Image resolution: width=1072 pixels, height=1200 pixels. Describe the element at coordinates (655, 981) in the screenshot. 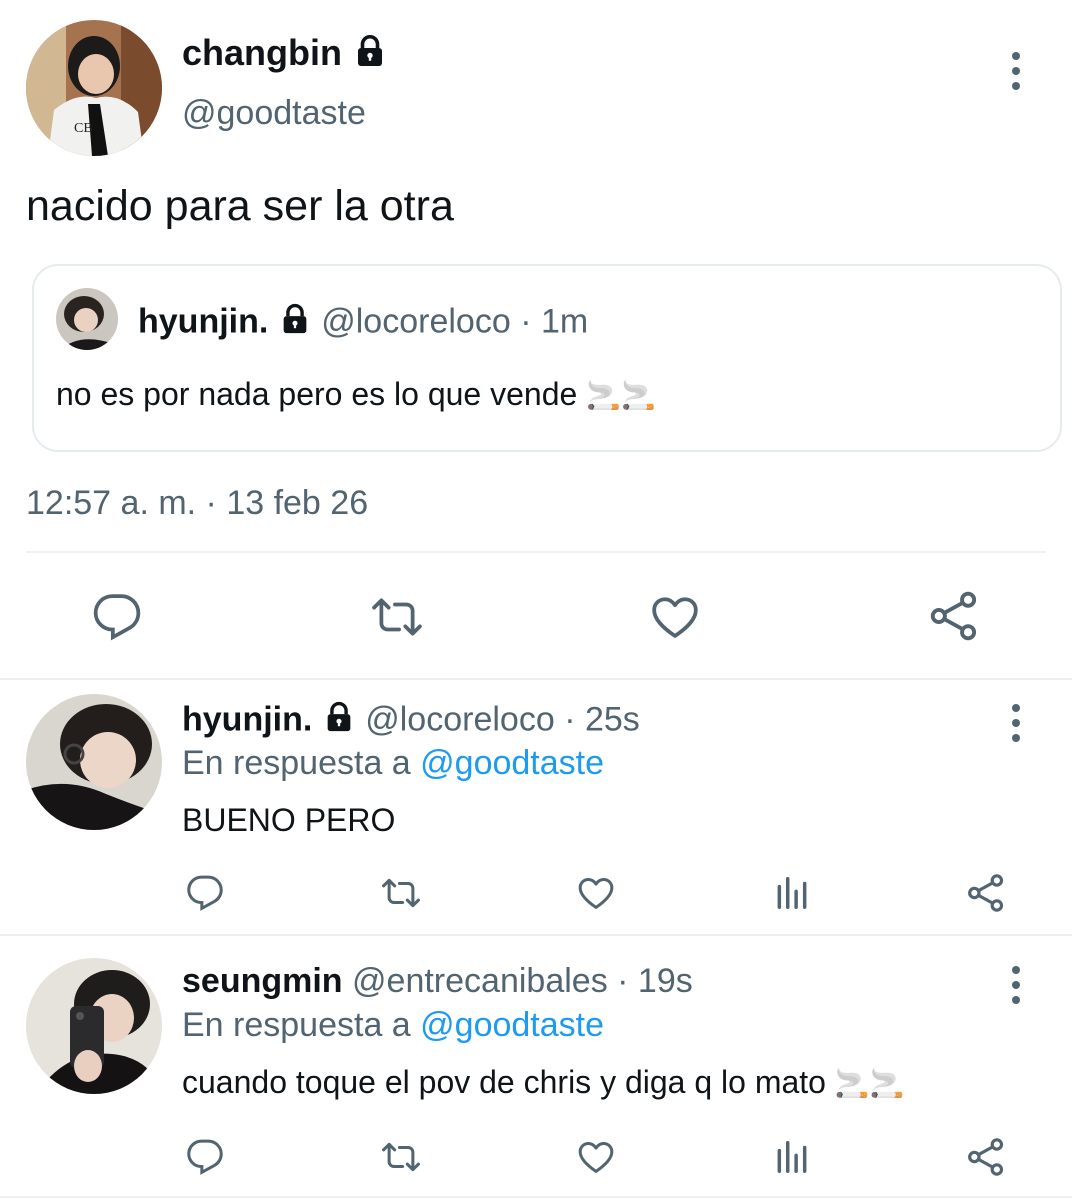

I see `reply-time: · 19s` at that location.